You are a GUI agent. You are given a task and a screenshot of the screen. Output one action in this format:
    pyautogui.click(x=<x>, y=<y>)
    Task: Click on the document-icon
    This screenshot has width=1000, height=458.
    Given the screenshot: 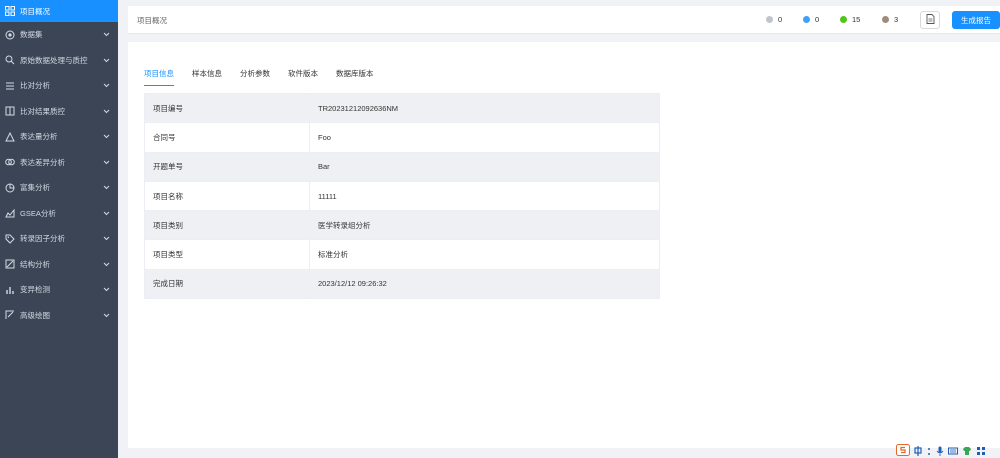 What is the action you would take?
    pyautogui.click(x=930, y=20)
    